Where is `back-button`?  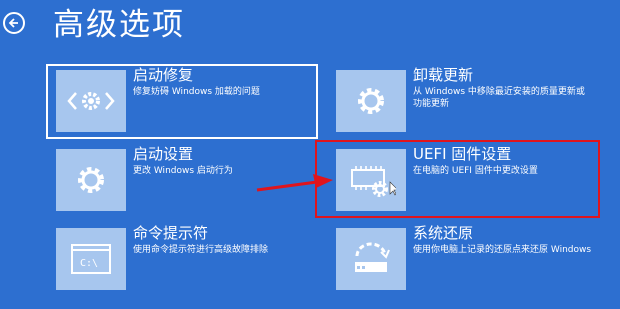
back-button is located at coordinates (14, 23).